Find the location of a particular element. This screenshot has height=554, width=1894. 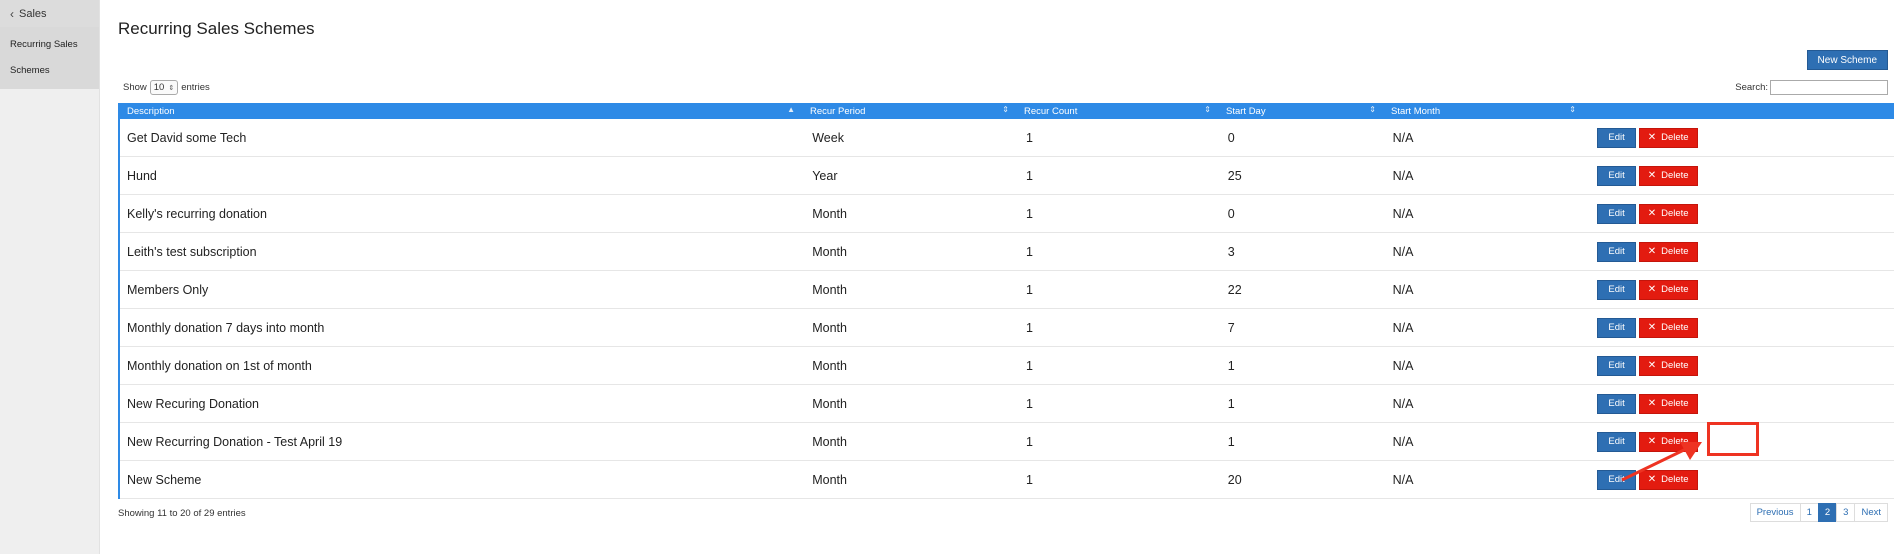

pagination: Previous 1 2 3 Next is located at coordinates (1818, 512).